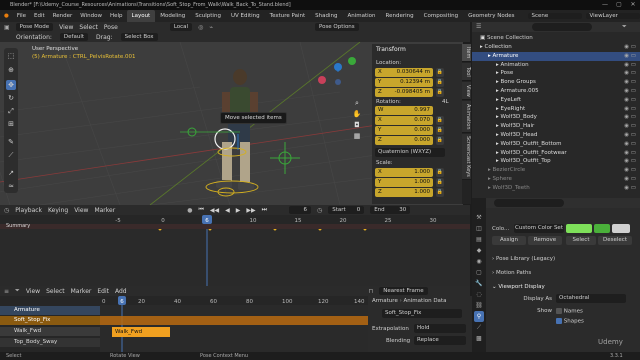  Describe the element at coordinates (11, 85) in the screenshot. I see `move-tool-icon: ✥` at that location.